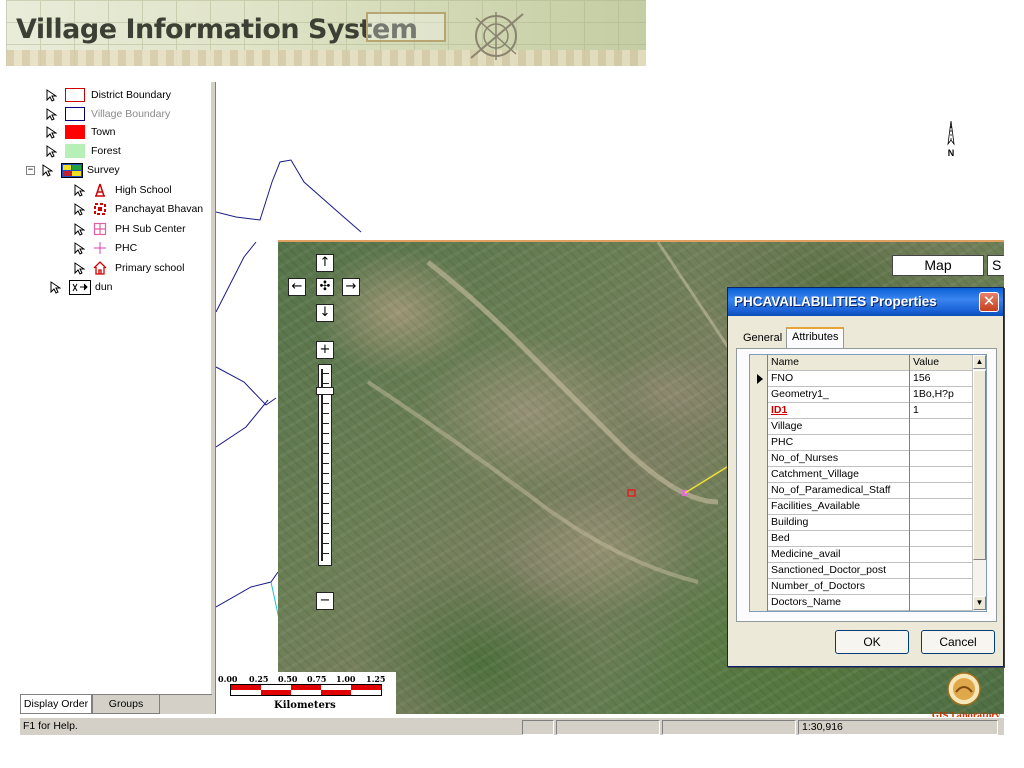  I want to click on table-row: FNO 156, so click(862, 379).